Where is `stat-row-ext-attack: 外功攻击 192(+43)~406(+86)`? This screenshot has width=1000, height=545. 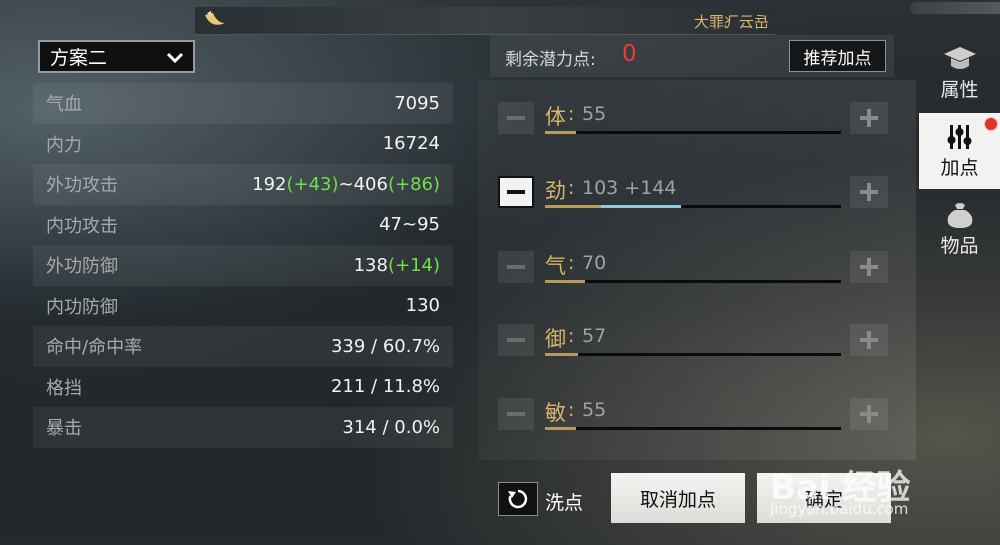
stat-row-ext-attack: 外功攻击 192(+43)~406(+86) is located at coordinates (243, 184).